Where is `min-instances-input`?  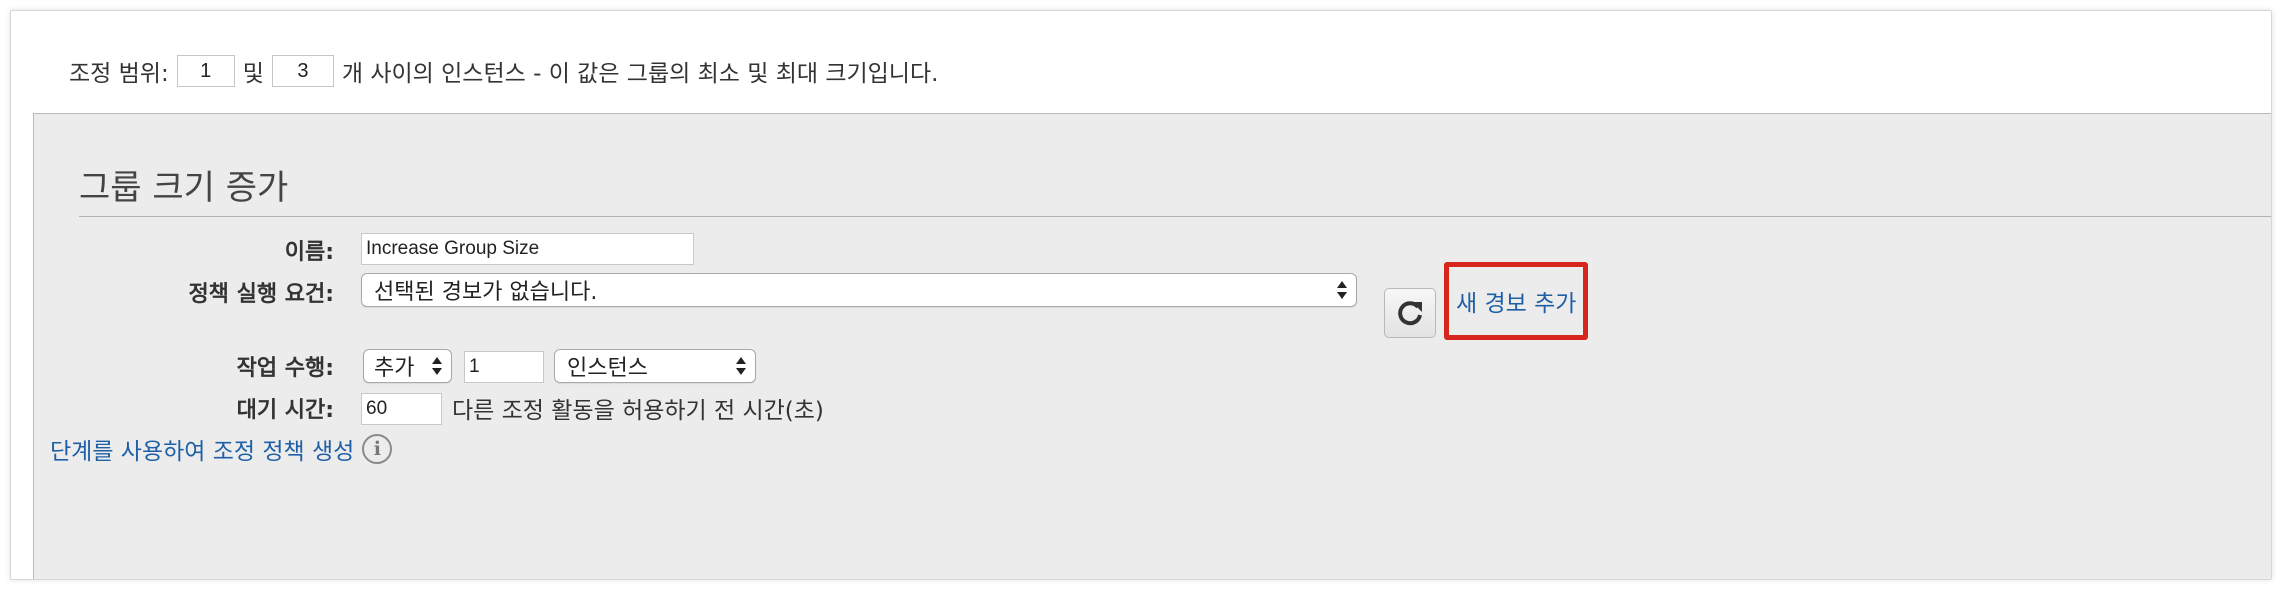
min-instances-input is located at coordinates (205, 71).